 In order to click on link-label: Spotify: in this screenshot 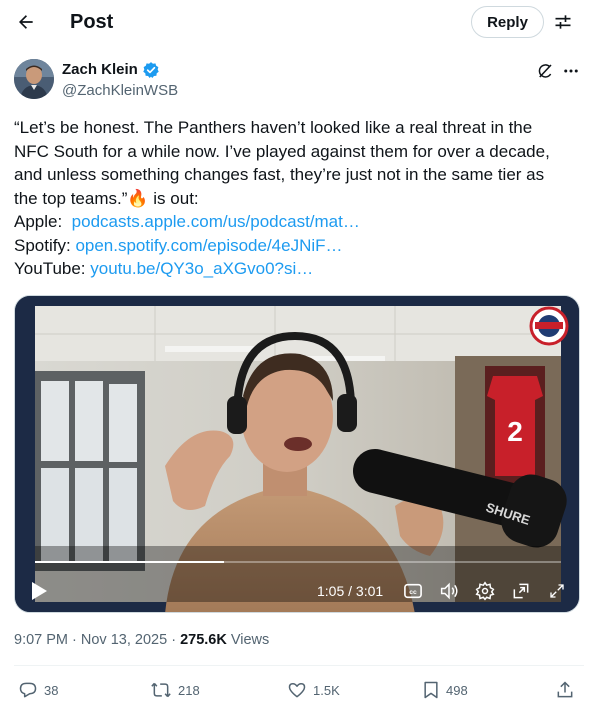, I will do `click(42, 245)`.